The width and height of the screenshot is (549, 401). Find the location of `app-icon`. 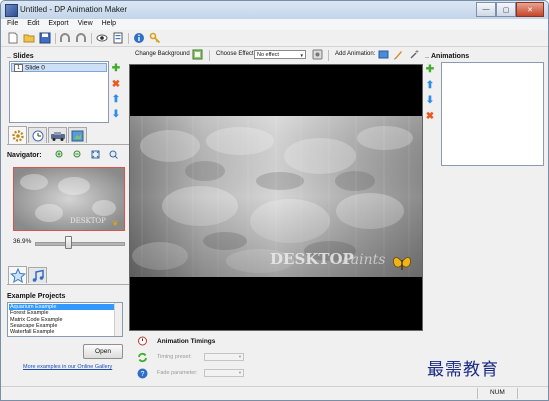

app-icon is located at coordinates (11, 10).